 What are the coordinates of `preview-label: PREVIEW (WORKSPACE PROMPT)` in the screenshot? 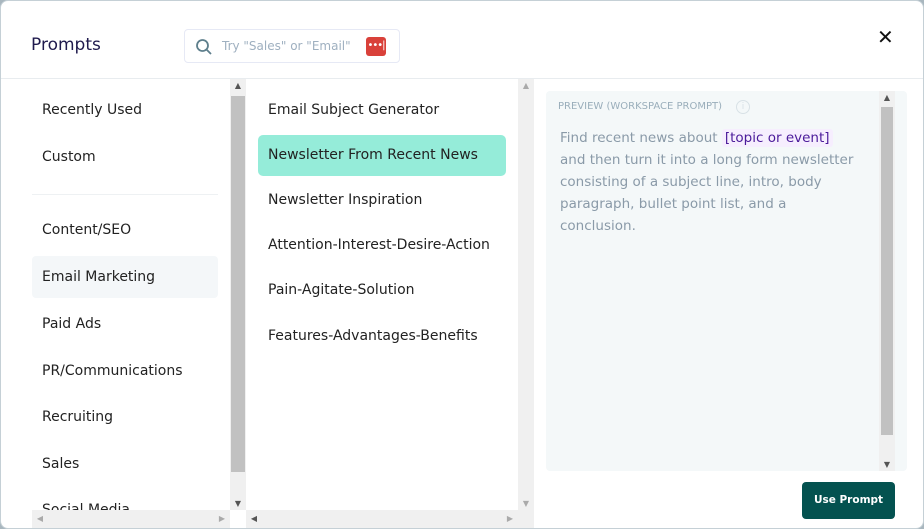 It's located at (640, 106).